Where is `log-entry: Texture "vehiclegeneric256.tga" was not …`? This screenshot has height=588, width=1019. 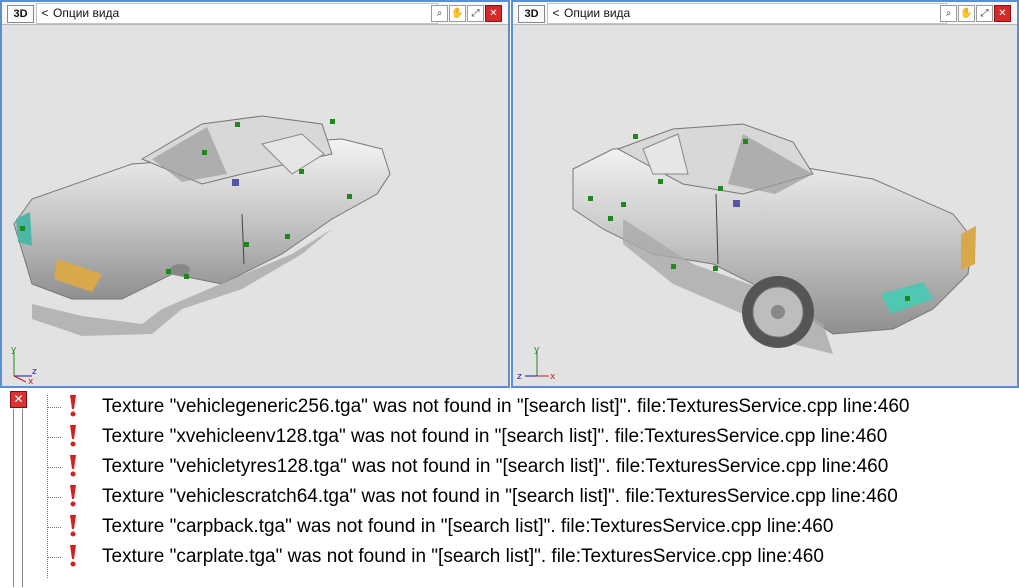 log-entry: Texture "vehiclegeneric256.tga" was not … is located at coordinates (527, 407).